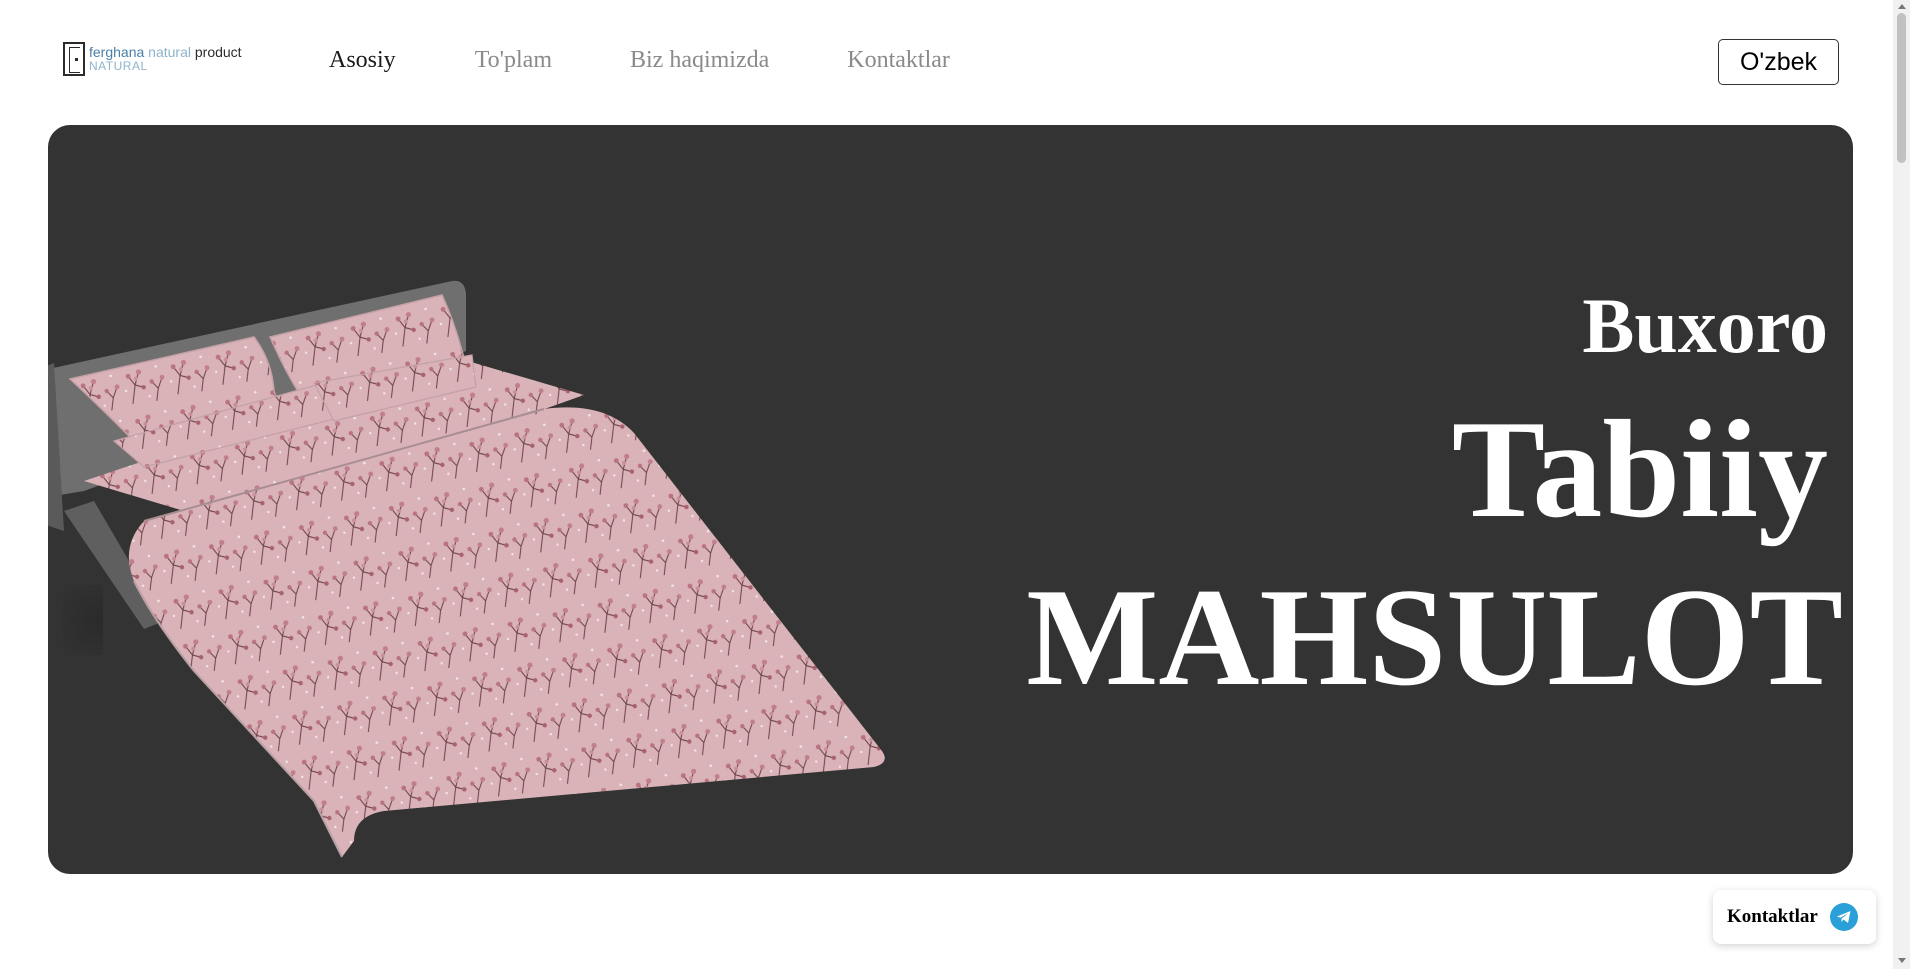 The image size is (1910, 969). What do you see at coordinates (1772, 916) in the screenshot?
I see `floating-contact-label: Kontaktlar` at bounding box center [1772, 916].